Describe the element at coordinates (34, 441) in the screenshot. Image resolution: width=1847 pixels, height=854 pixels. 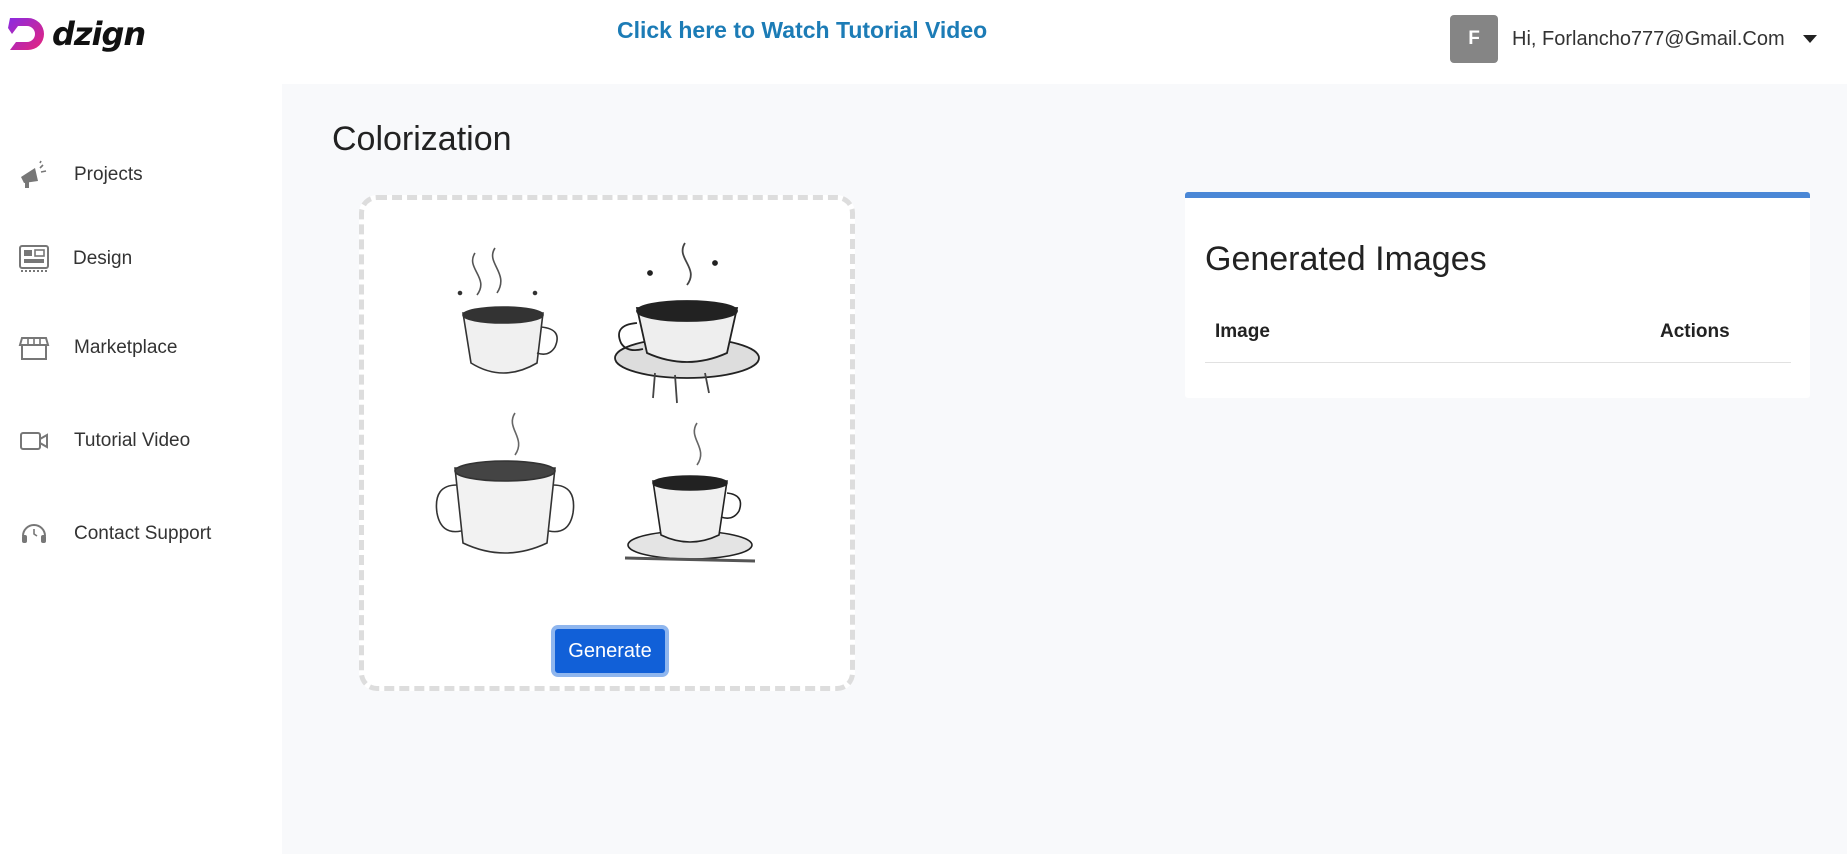
I see `video-camera-icon` at that location.